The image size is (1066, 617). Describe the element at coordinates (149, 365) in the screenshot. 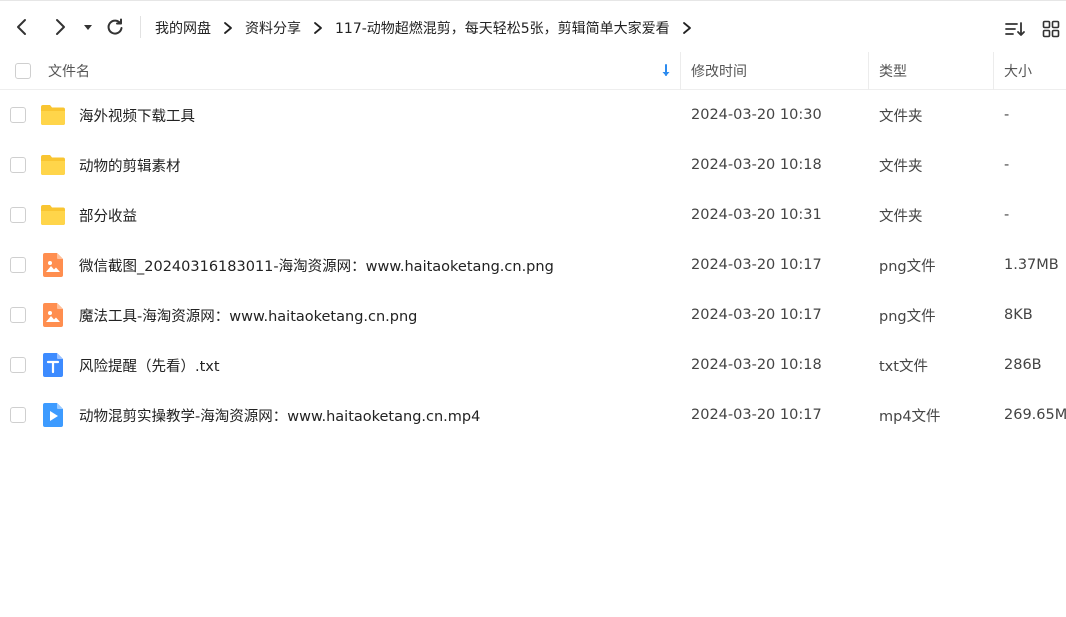

I see `file-name: 风险提醒（先看）.txt` at that location.